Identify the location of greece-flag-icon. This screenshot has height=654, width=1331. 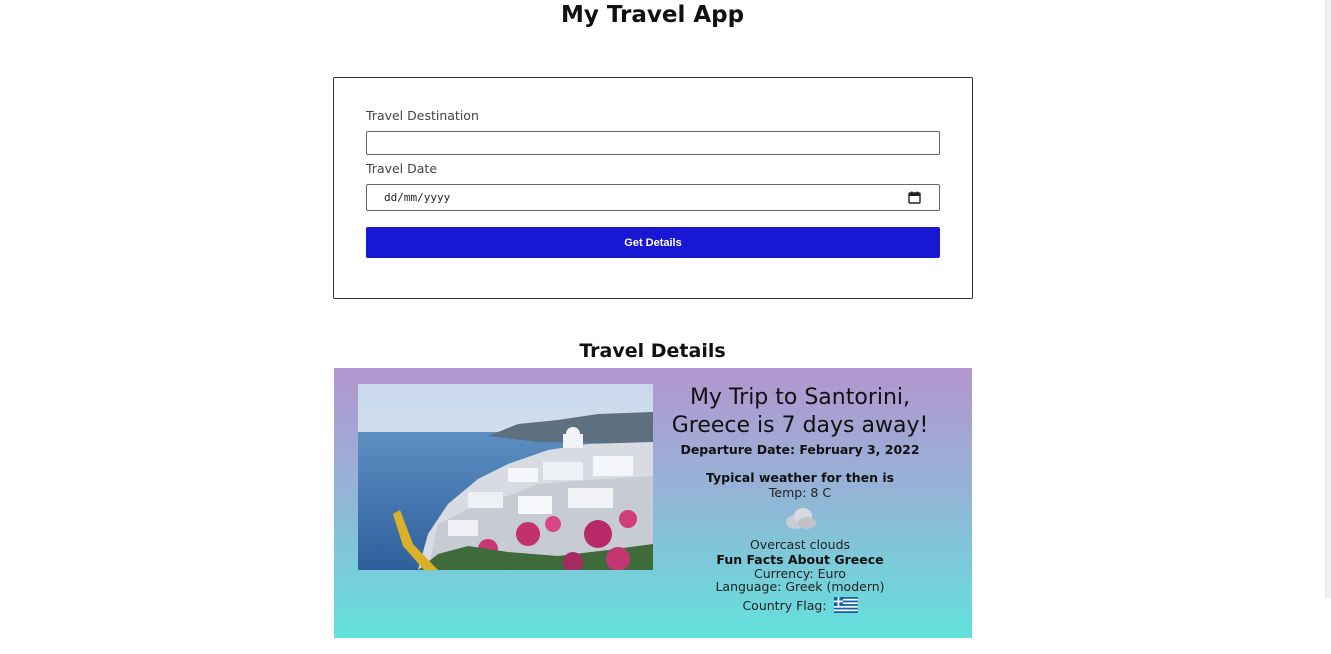
(845, 605).